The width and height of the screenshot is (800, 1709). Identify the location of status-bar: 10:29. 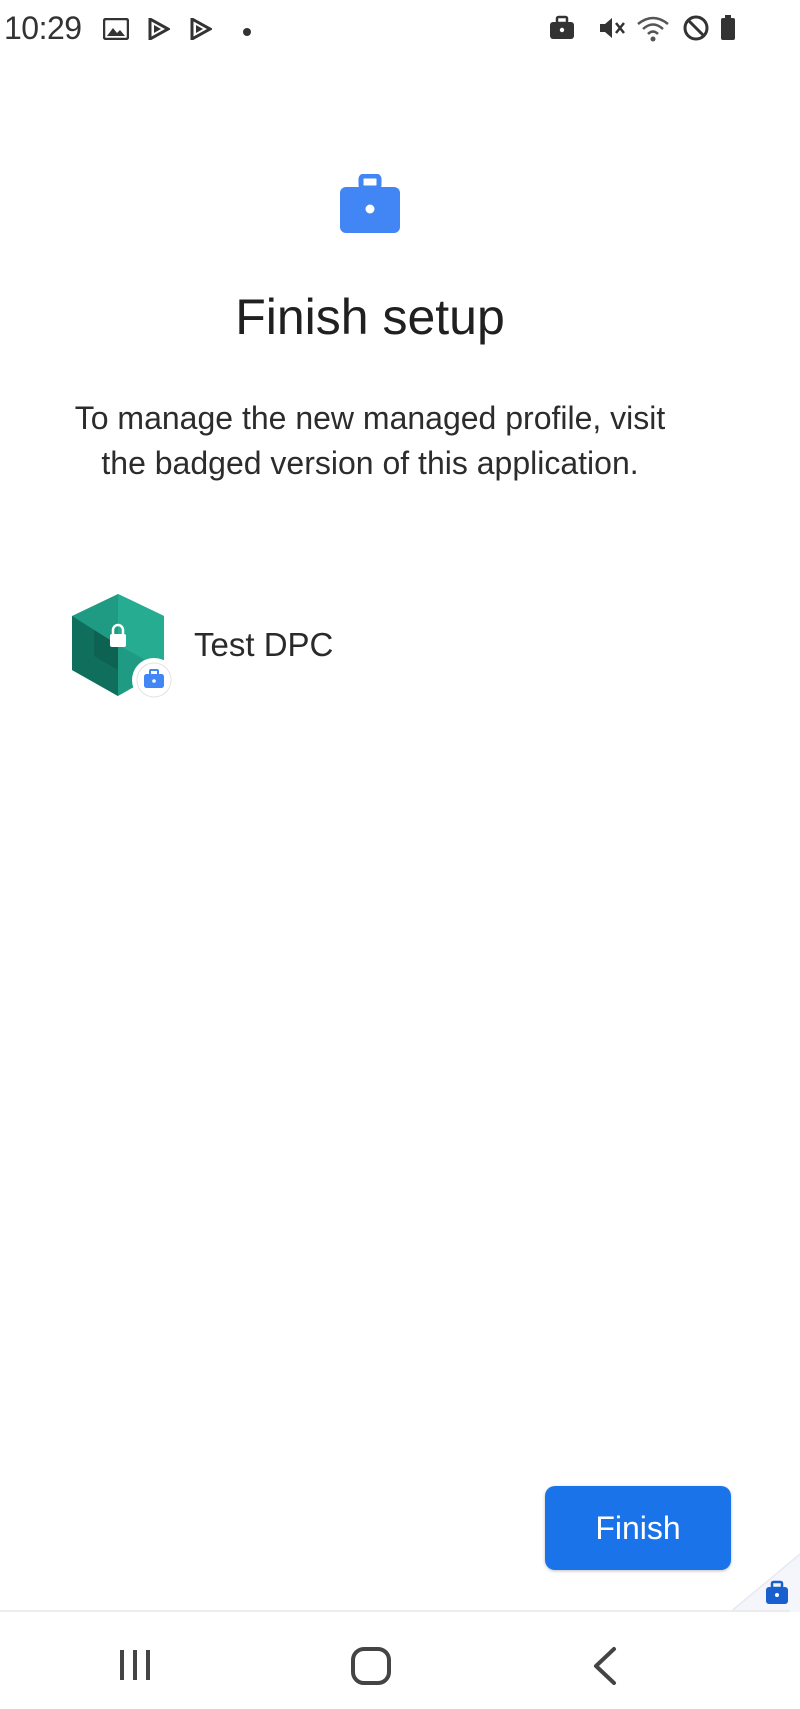
(400, 30).